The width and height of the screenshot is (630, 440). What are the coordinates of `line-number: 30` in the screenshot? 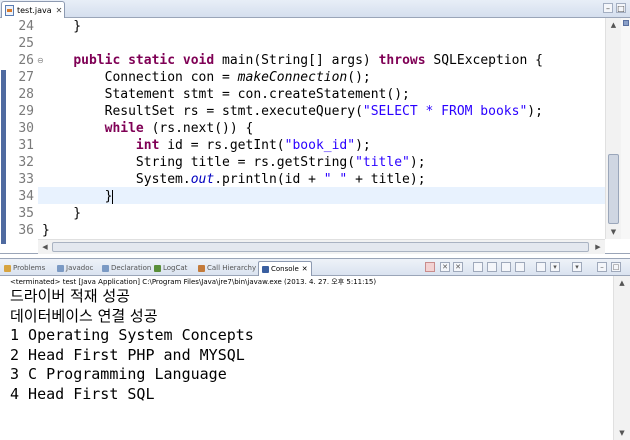 It's located at (26, 128).